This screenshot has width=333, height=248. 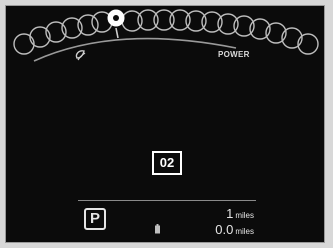 What do you see at coordinates (224, 229) in the screenshot?
I see `range-value: 0.0` at bounding box center [224, 229].